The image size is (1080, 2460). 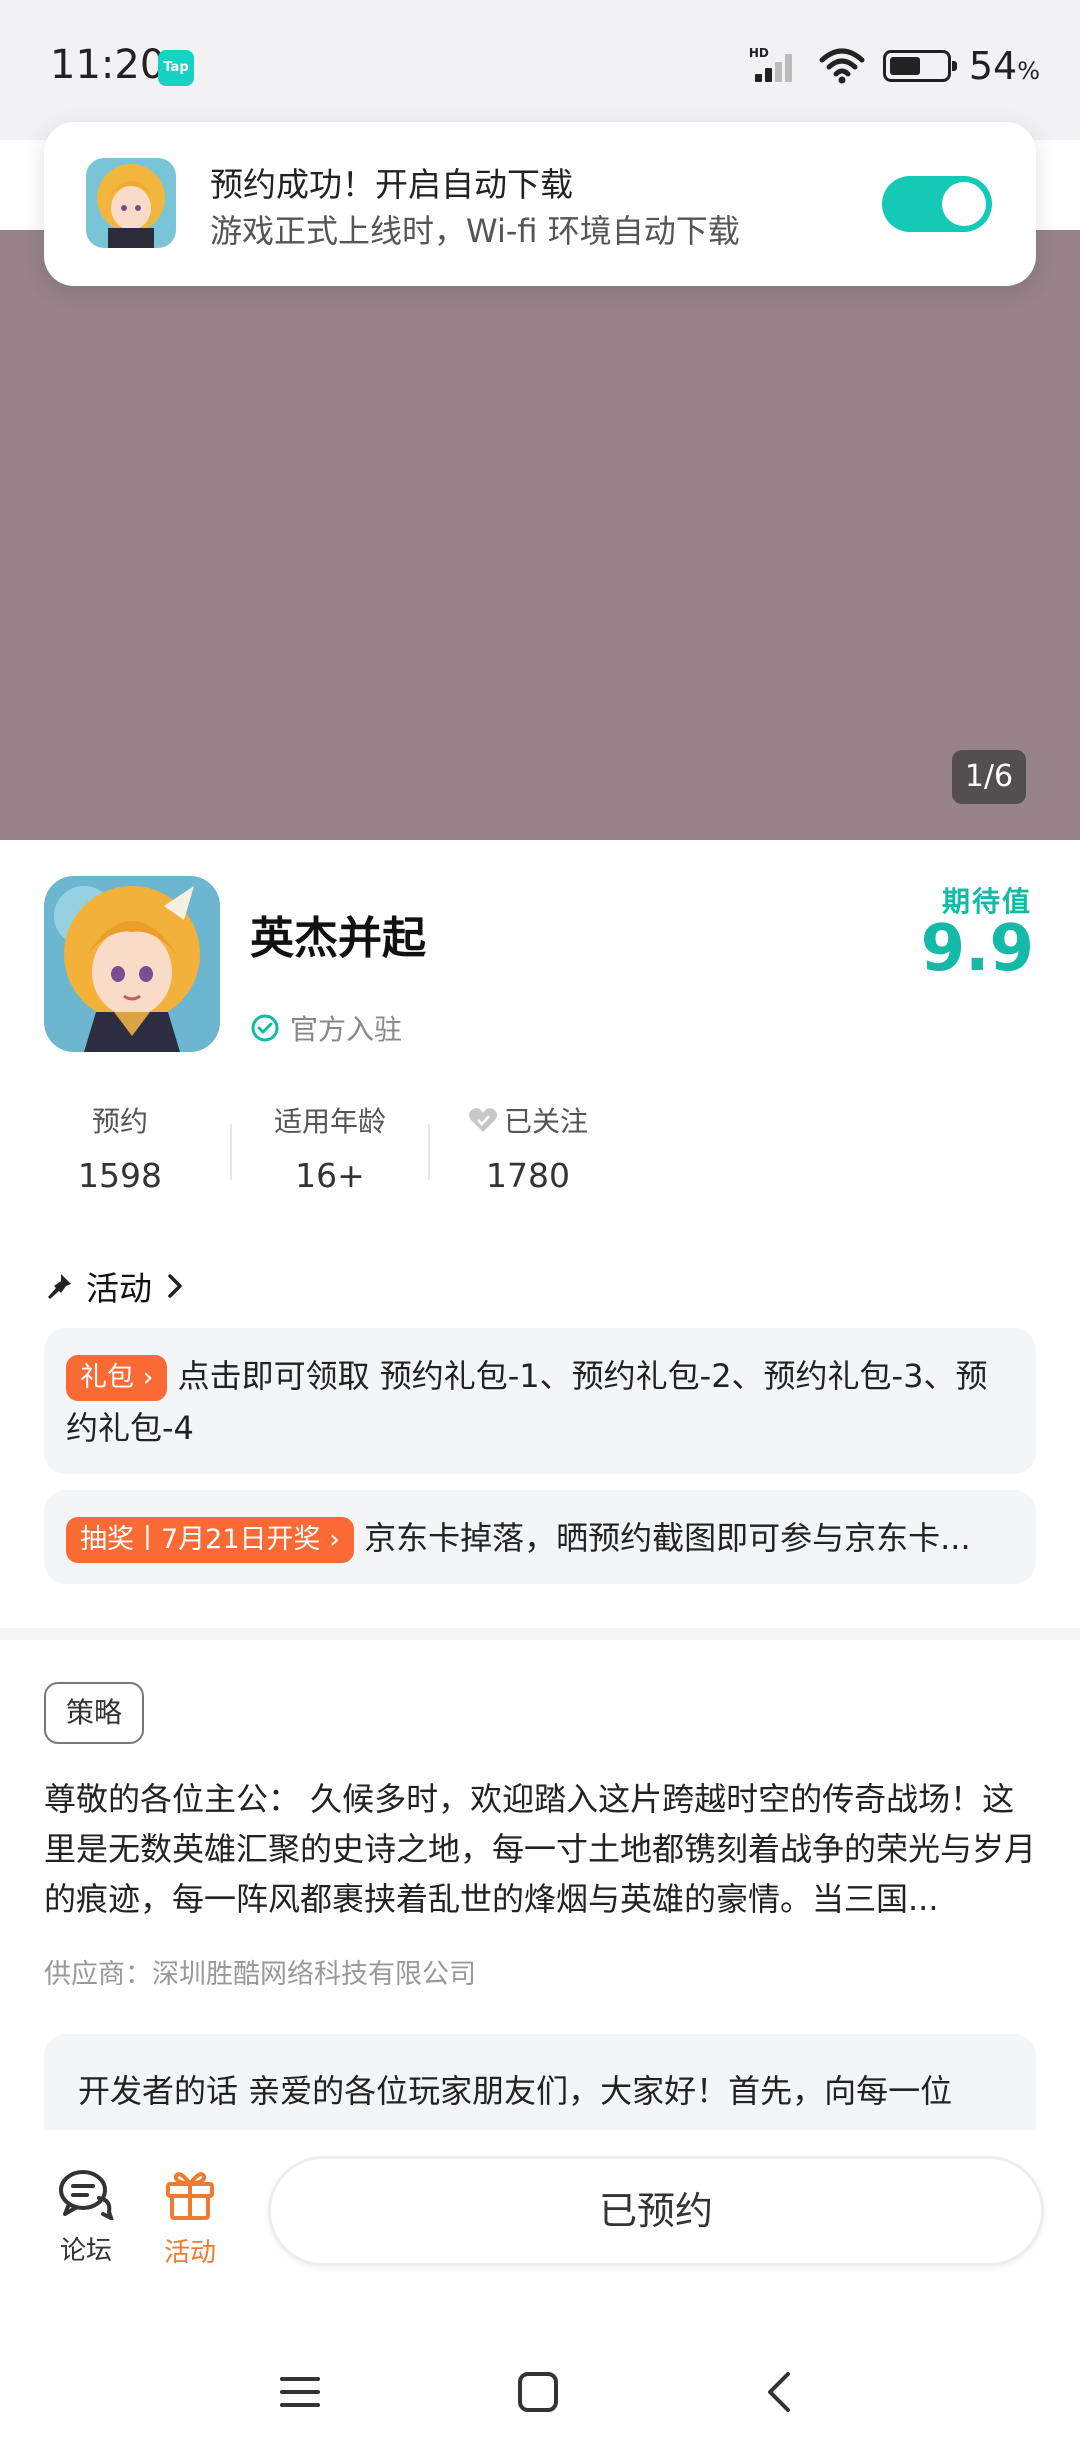 I want to click on game-stats: 预约 1598 适用年龄 16+ 已关注 1780, so click(x=335, y=1147).